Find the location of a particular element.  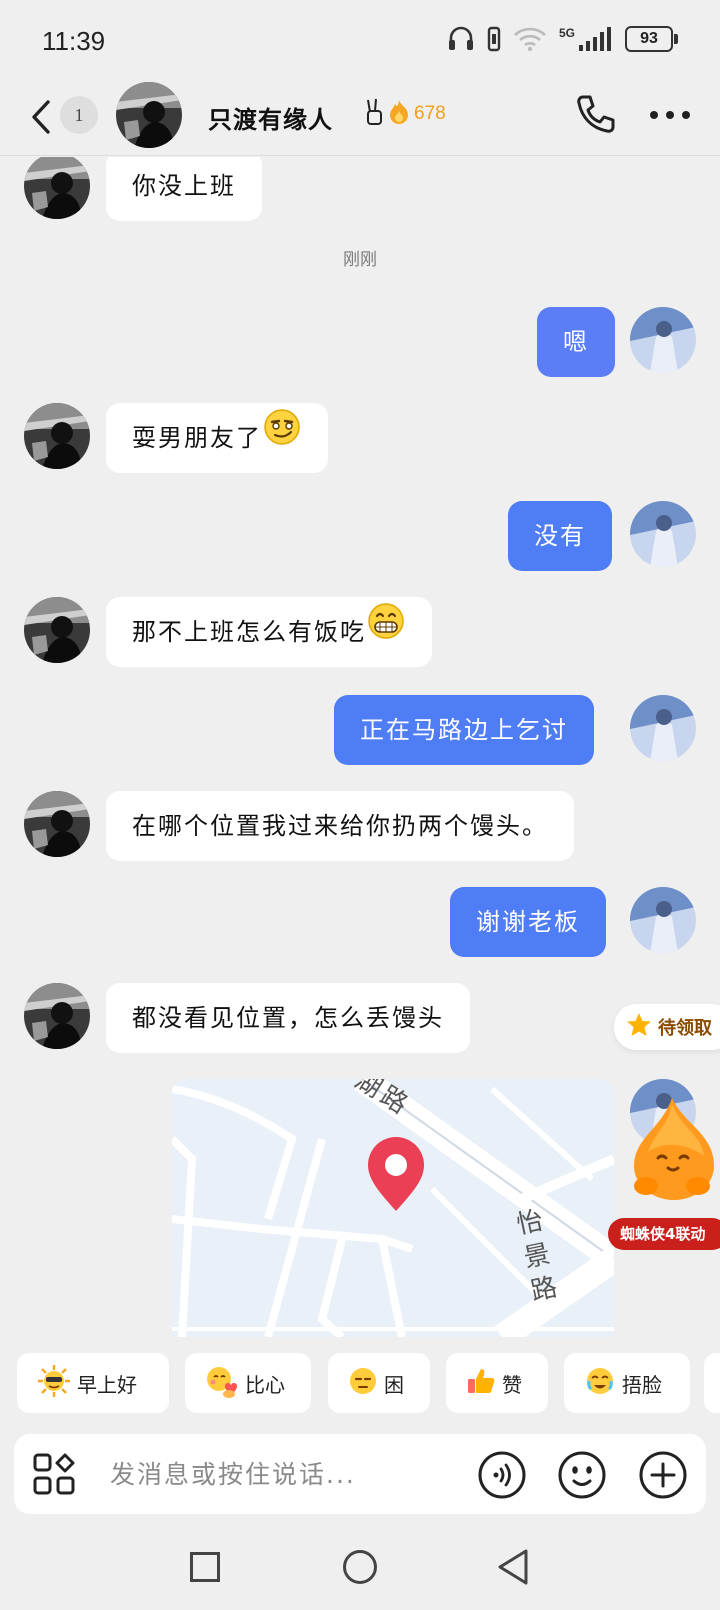

quick-reply-chip: 比心 is located at coordinates (248, 1383).